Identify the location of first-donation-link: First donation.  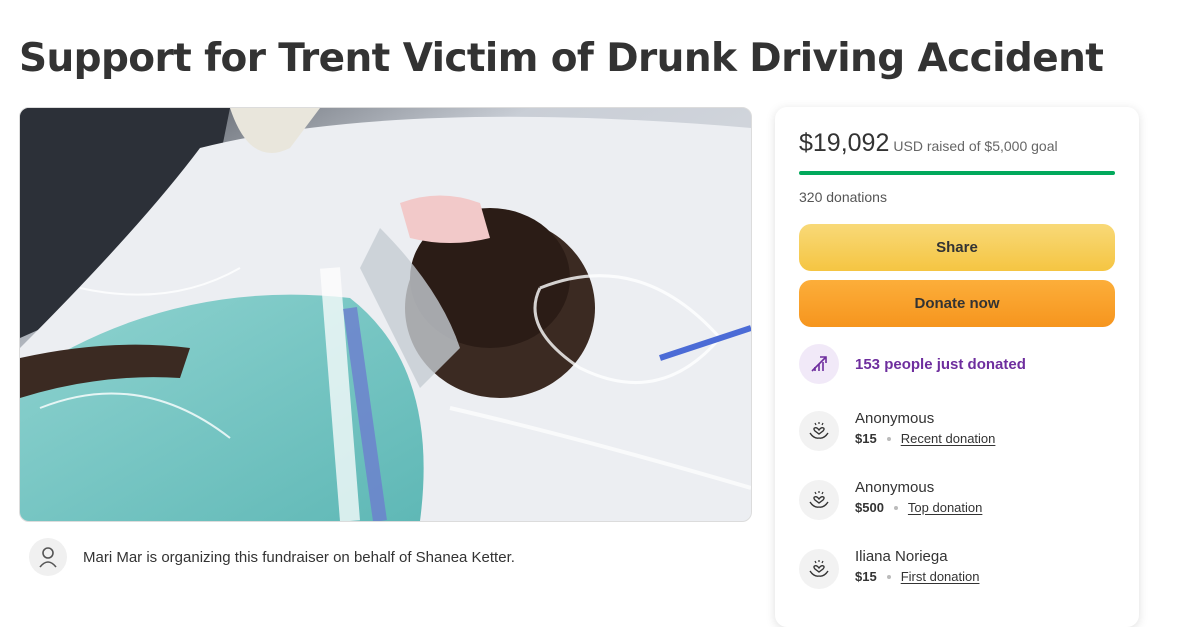
(940, 576).